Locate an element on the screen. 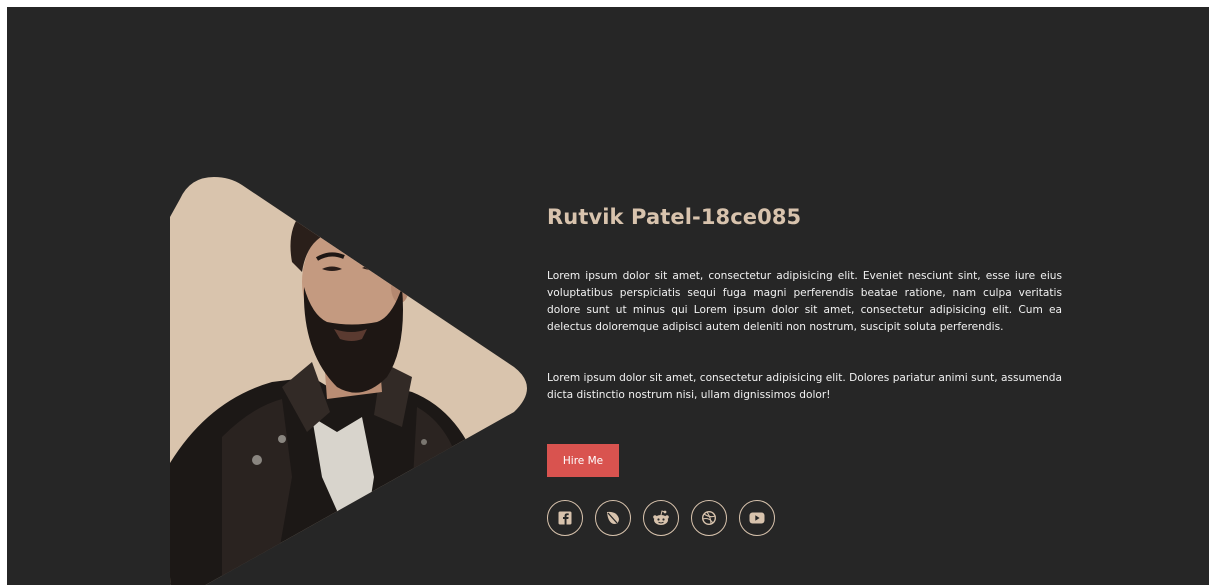 The image size is (1209, 585). dribbble-link is located at coordinates (709, 518).